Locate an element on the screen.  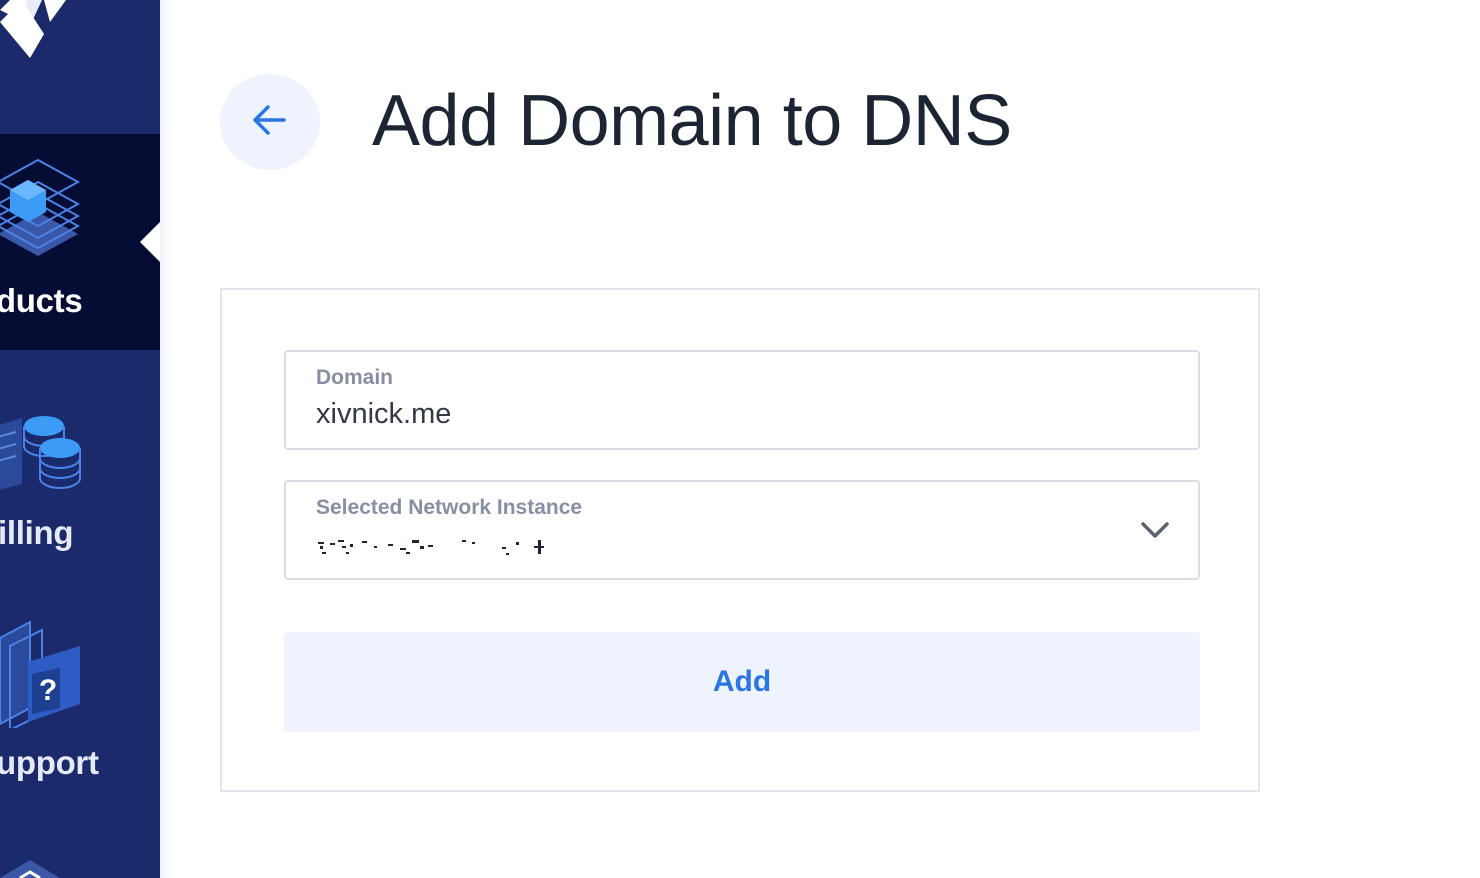
sidebar: oducts illing ? is located at coordinates (80, 439).